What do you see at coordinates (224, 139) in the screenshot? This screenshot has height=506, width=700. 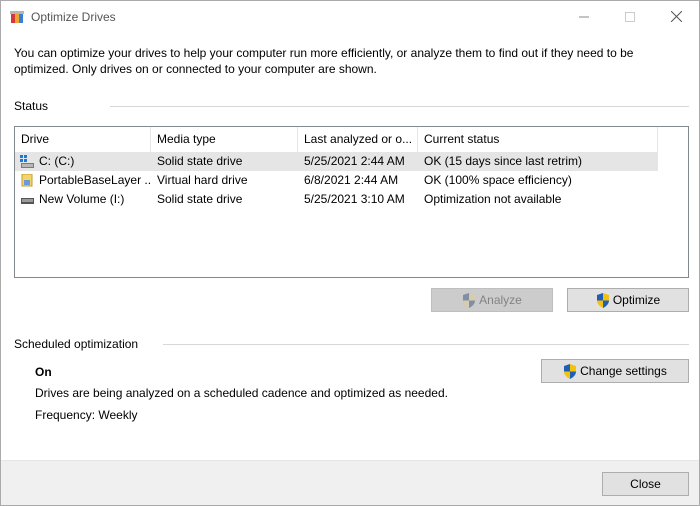 I see `column-media-type: Media type` at bounding box center [224, 139].